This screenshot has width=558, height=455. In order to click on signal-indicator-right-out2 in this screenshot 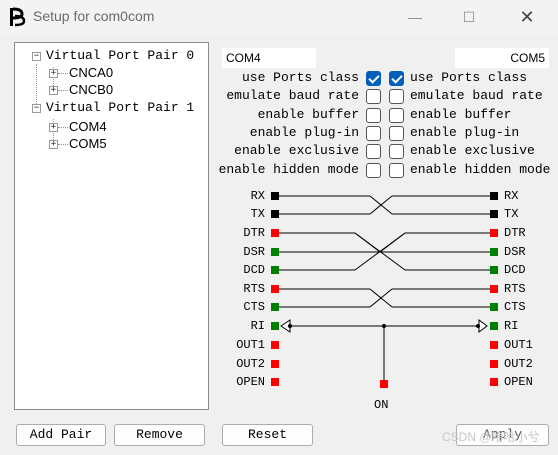, I will do `click(494, 364)`.